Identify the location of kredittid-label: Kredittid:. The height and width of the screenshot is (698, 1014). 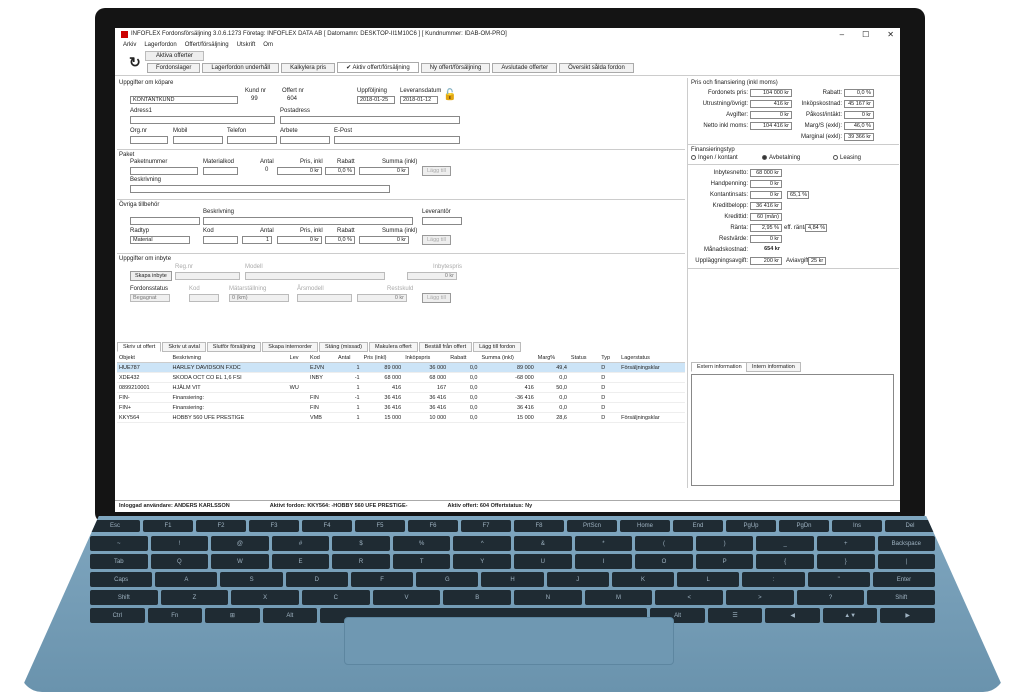
(736, 217).